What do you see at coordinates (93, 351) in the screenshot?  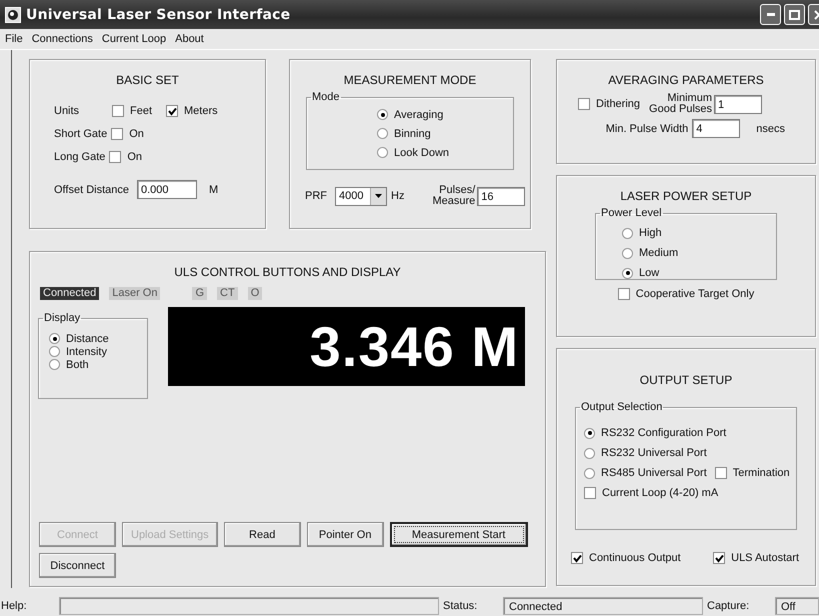 I see `radio-option: Intensity` at bounding box center [93, 351].